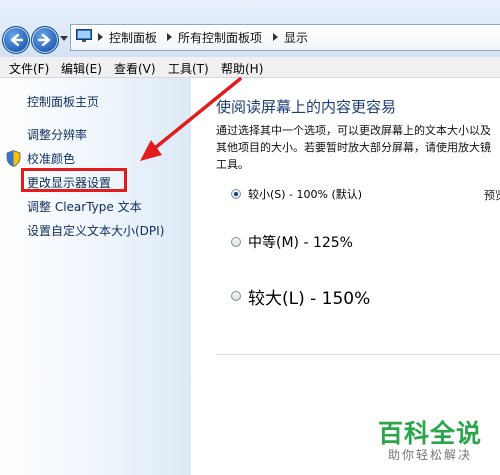 Image resolution: width=500 pixels, height=475 pixels. I want to click on red-arrow-annotation, so click(191, 119).